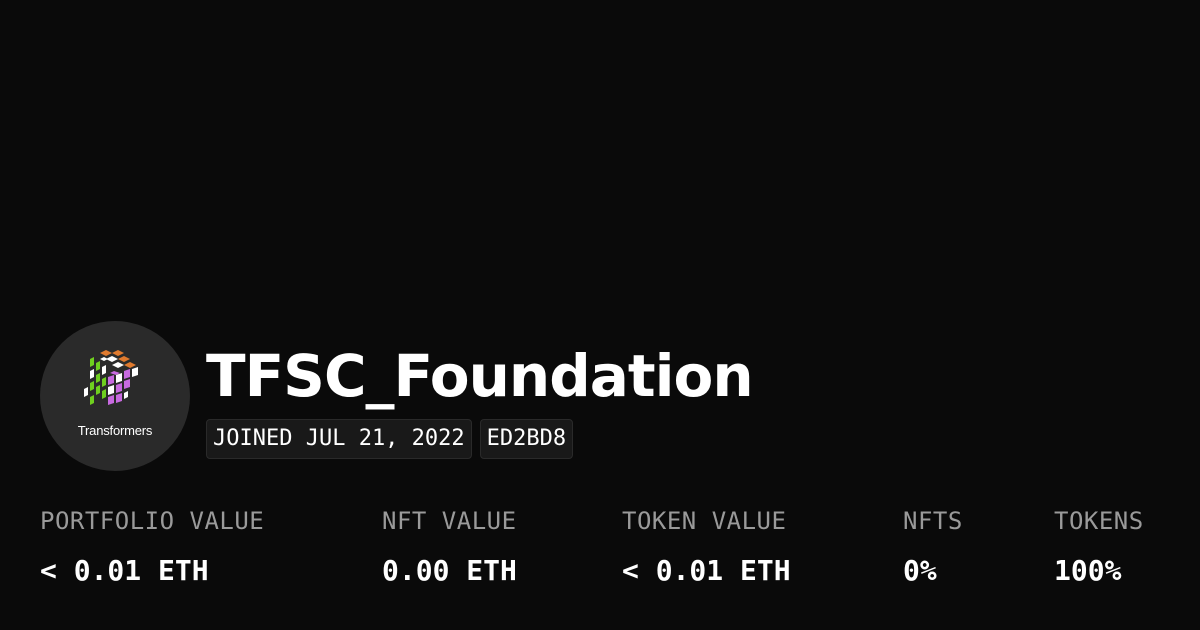 This screenshot has height=630, width=1200. What do you see at coordinates (920, 570) in the screenshot?
I see `stat-value: 0%` at bounding box center [920, 570].